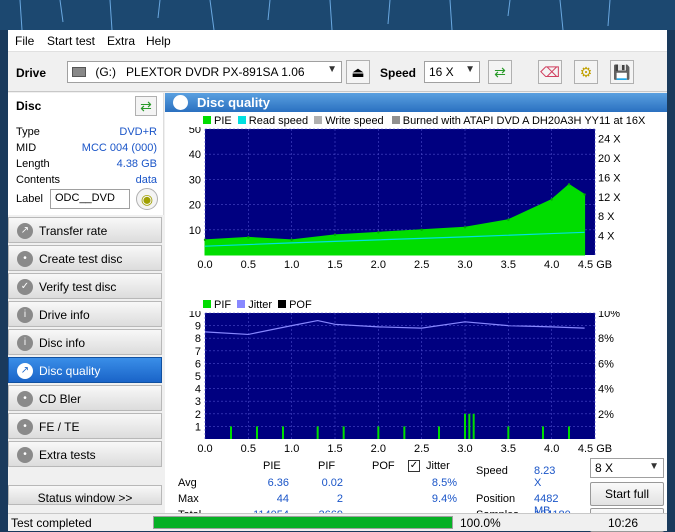 The height and width of the screenshot is (532, 675). What do you see at coordinates (25, 231) in the screenshot?
I see `speedometer-icon: ↗` at bounding box center [25, 231].